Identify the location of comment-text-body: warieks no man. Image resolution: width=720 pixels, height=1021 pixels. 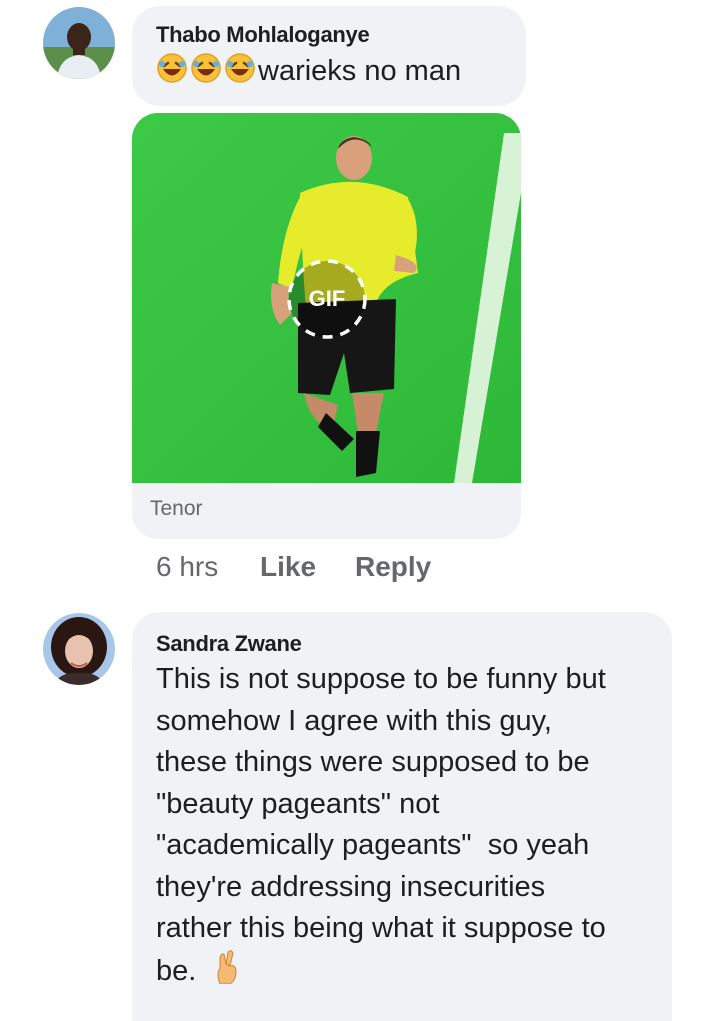
(360, 71).